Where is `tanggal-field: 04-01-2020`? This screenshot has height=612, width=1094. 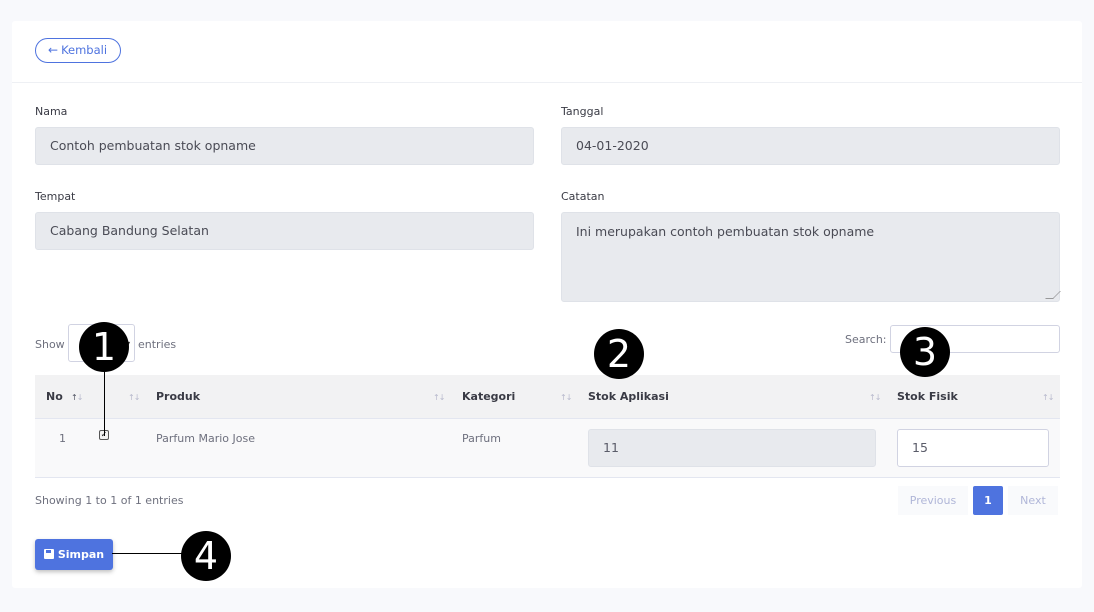 tanggal-field: 04-01-2020 is located at coordinates (810, 146).